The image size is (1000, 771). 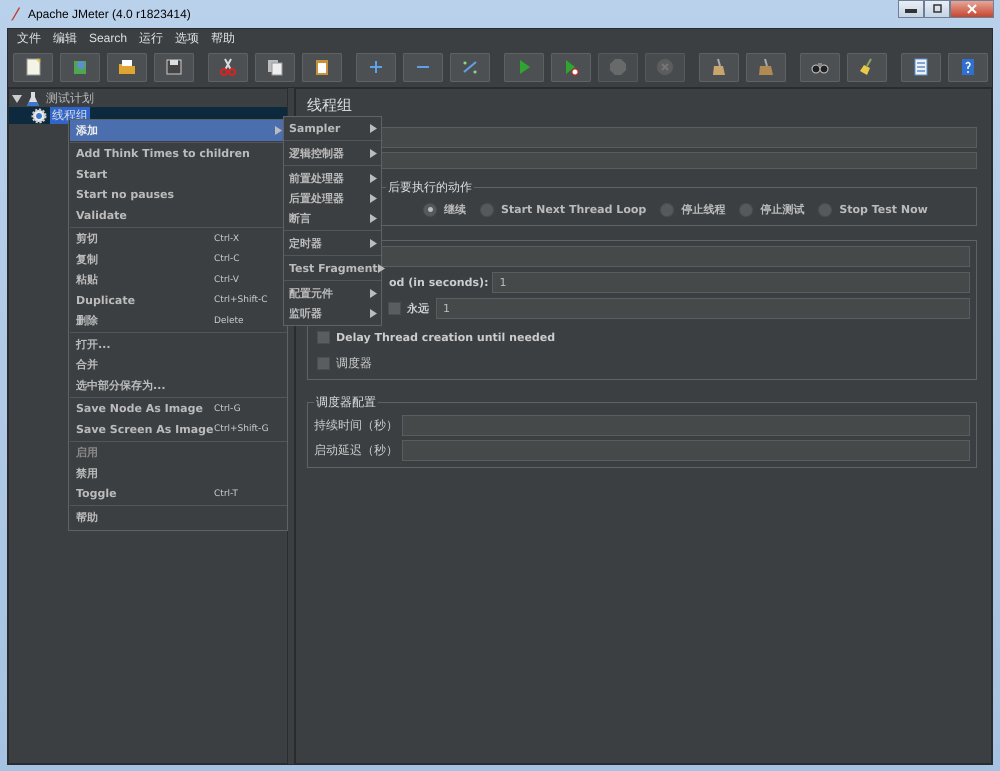 What do you see at coordinates (178, 238) in the screenshot?
I see `menu-item: 剪切 Ctrl-X` at bounding box center [178, 238].